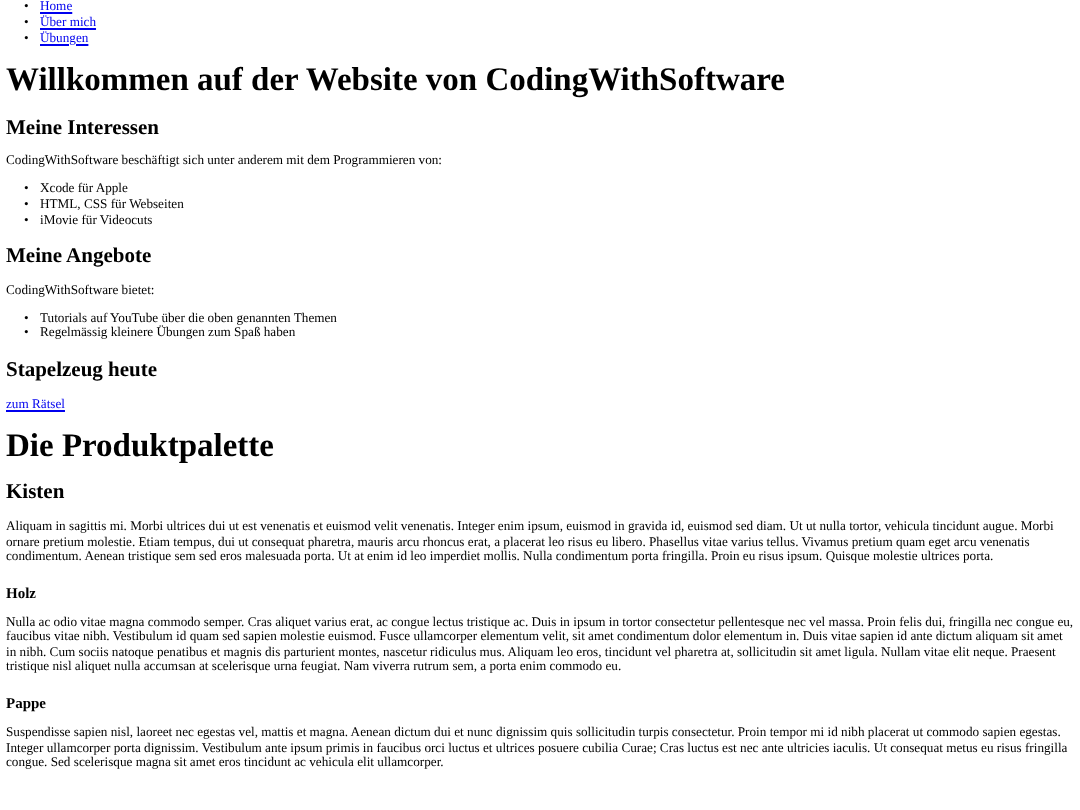 The height and width of the screenshot is (810, 1080). What do you see at coordinates (83, 373) in the screenshot?
I see `section-heading: Stapelzeug heute` at bounding box center [83, 373].